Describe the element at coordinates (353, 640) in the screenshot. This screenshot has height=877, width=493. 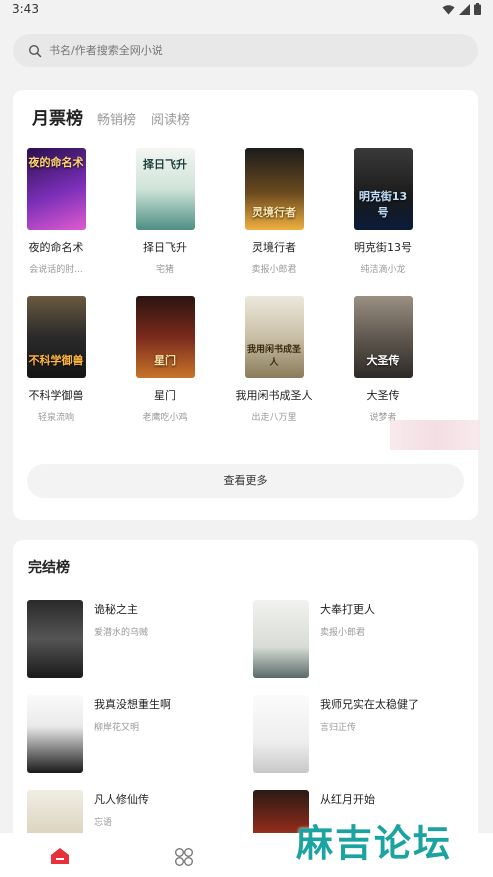
I see `finished-book-item: 大奉打更人 卖报小郎君` at that location.